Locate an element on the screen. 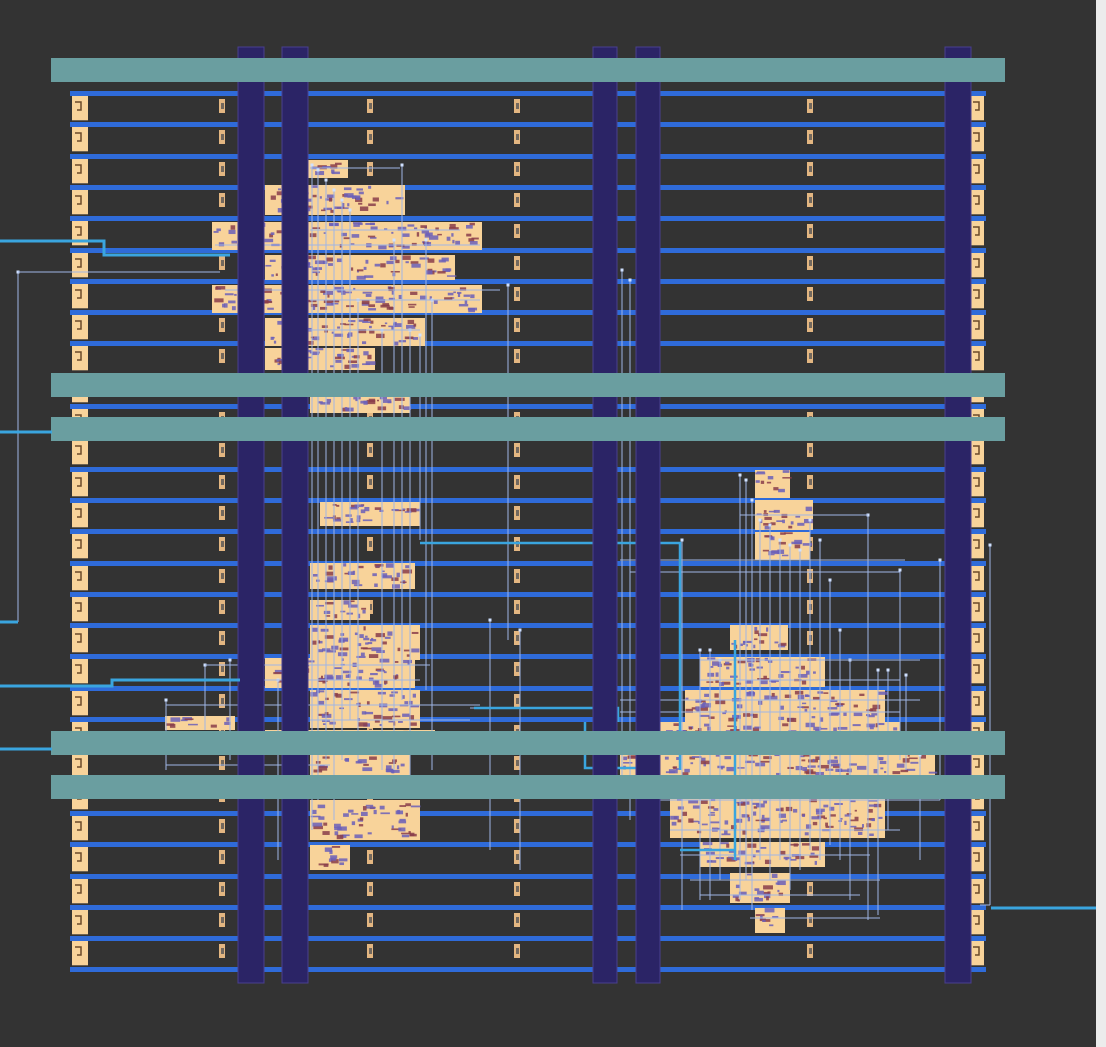 The image size is (1106, 1047). power-stripe-vertical is located at coordinates (605, 515).